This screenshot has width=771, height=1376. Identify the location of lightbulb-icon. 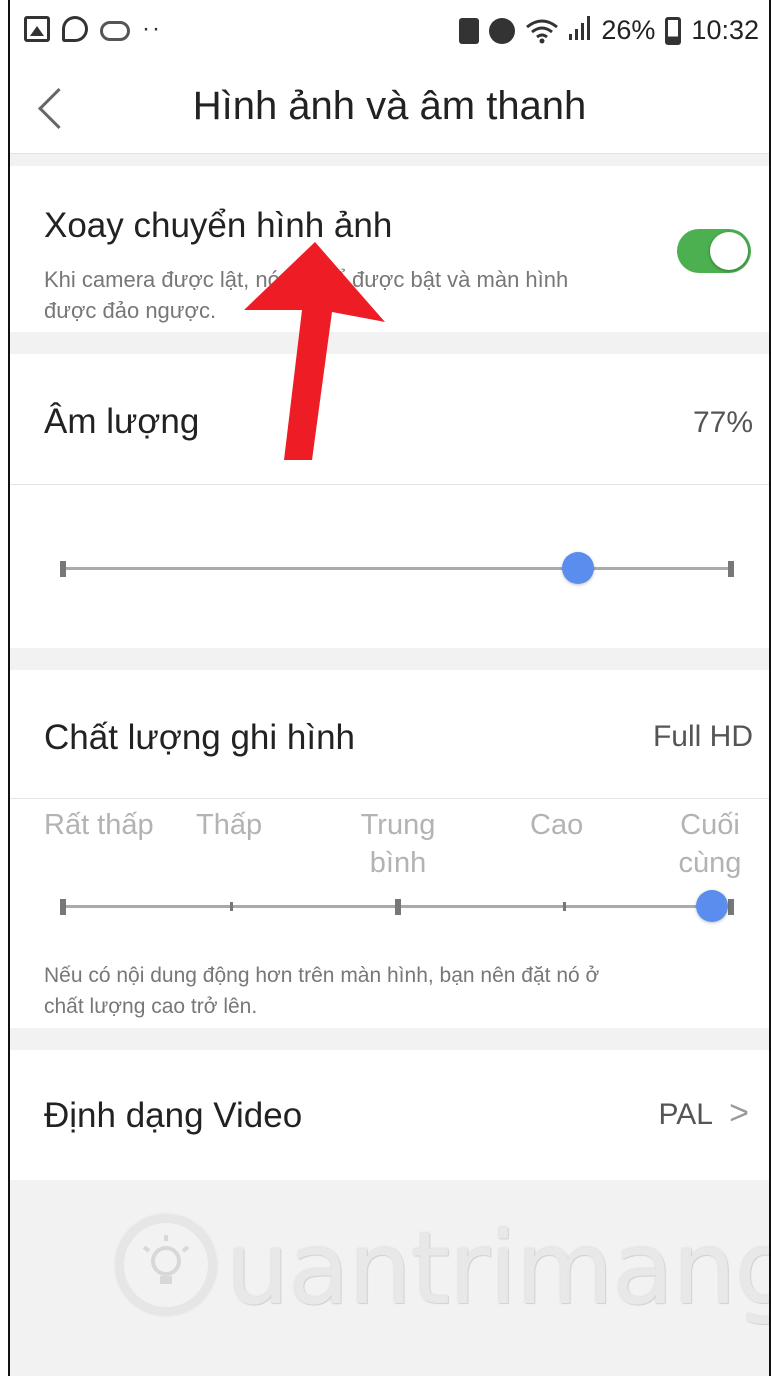
(166, 1265).